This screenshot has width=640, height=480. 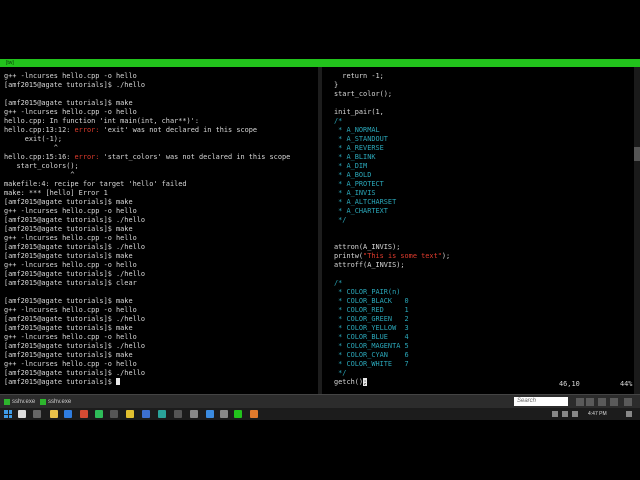 What do you see at coordinates (210, 414) in the screenshot?
I see `app5-icon` at bounding box center [210, 414].